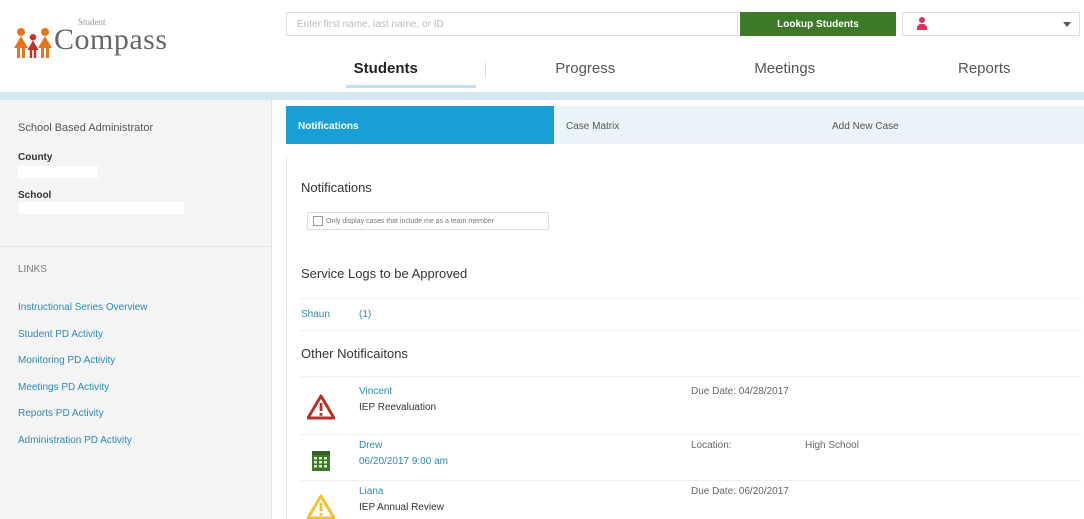 The height and width of the screenshot is (519, 1084). Describe the element at coordinates (136, 246) in the screenshot. I see `sidebar-divider` at that location.